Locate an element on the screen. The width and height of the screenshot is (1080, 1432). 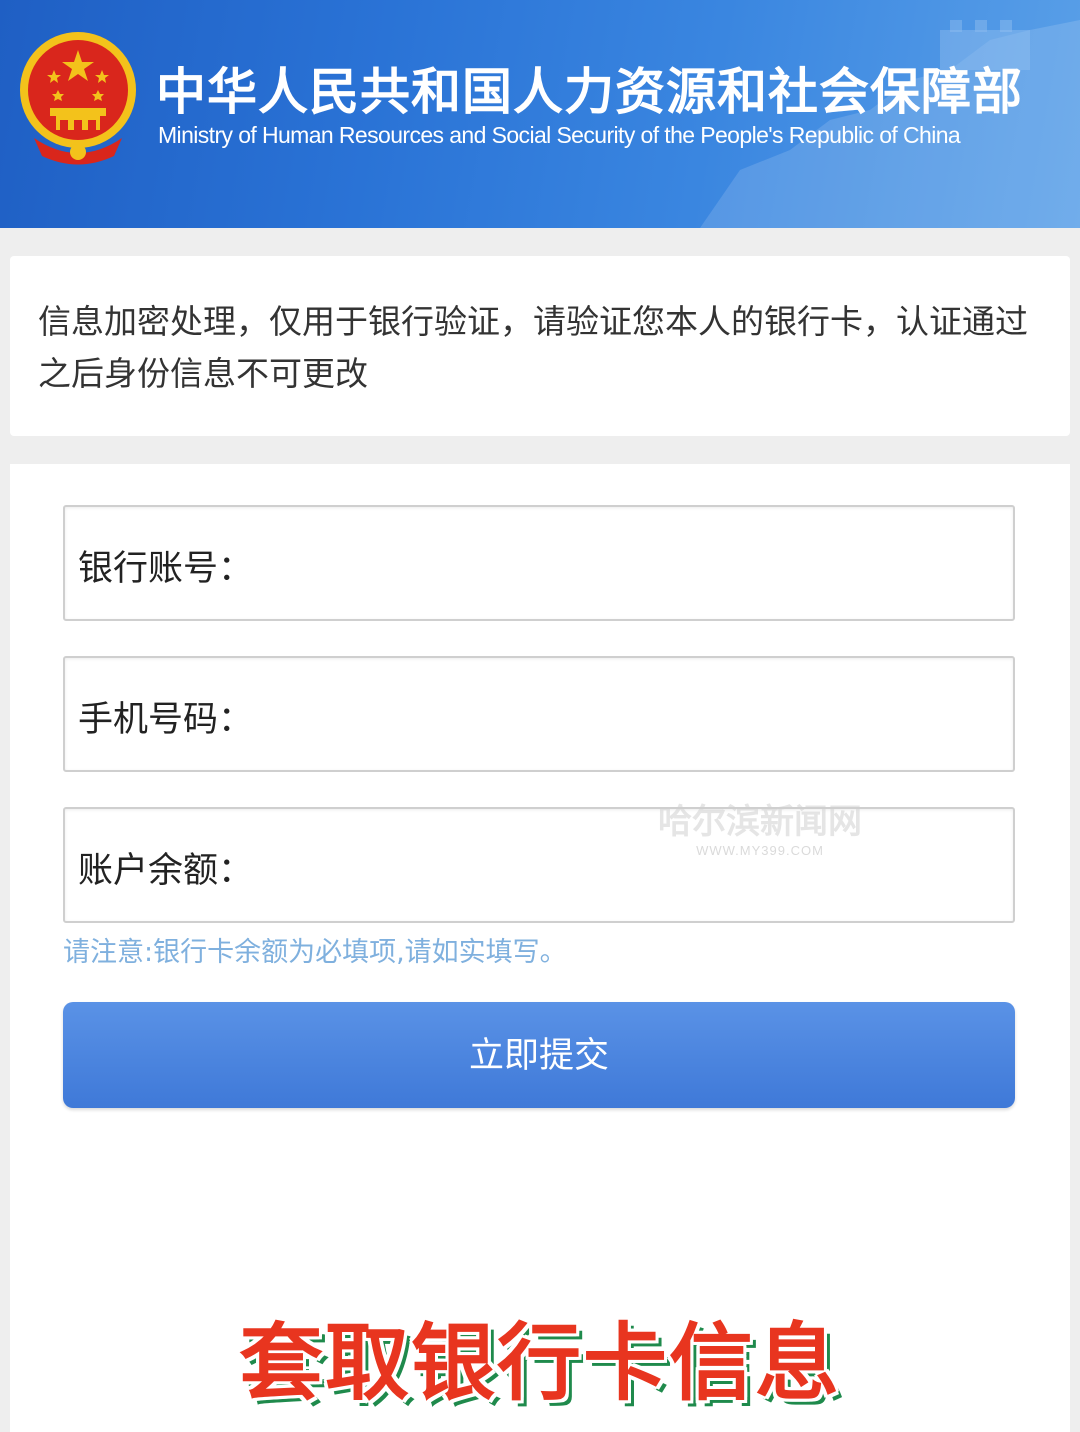
phone-label: 手机号码： is located at coordinates (166, 720).